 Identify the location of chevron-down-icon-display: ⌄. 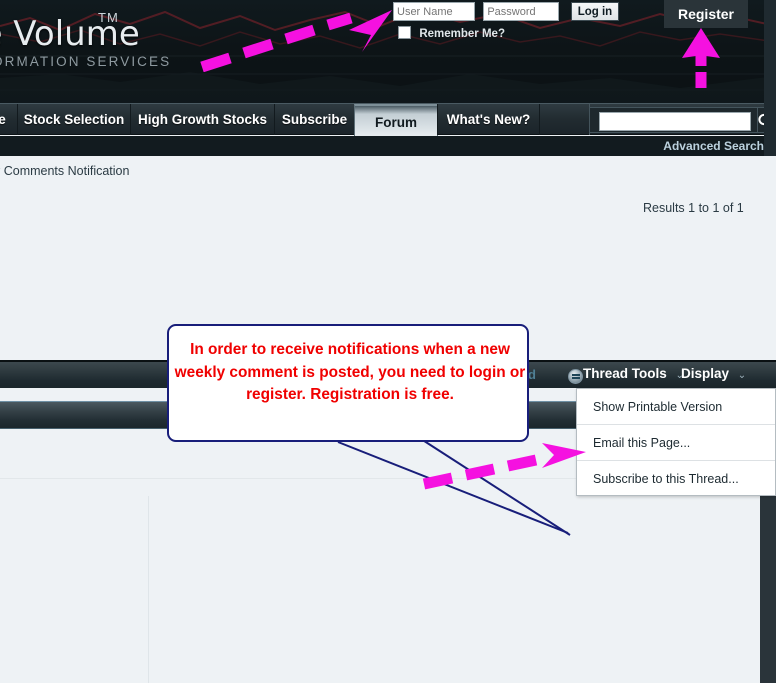
(742, 375).